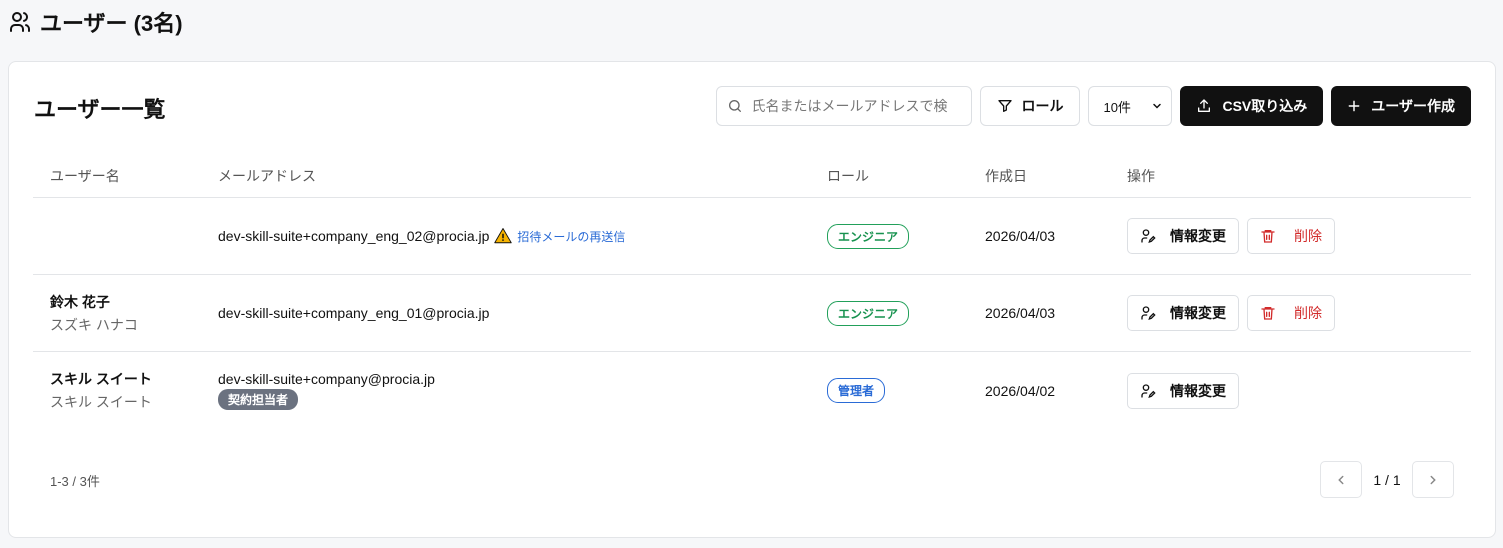 The height and width of the screenshot is (548, 1503). Describe the element at coordinates (125, 236) in the screenshot. I see `user-cell` at that location.